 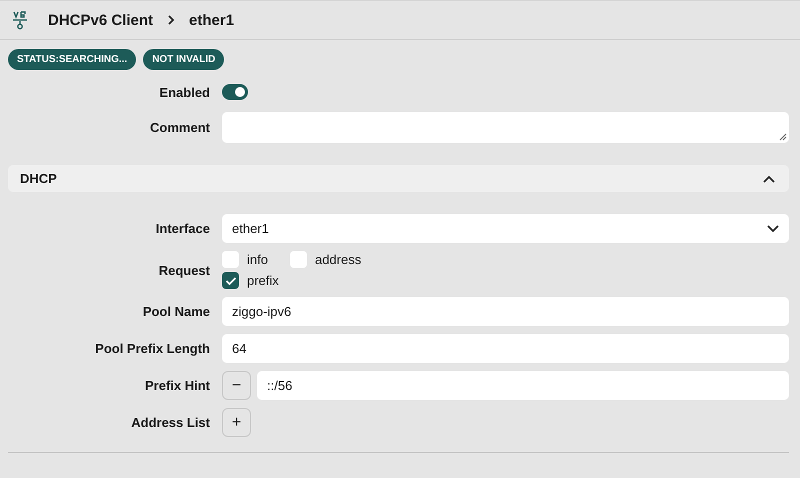 What do you see at coordinates (176, 311) in the screenshot?
I see `field-label: Pool Name` at bounding box center [176, 311].